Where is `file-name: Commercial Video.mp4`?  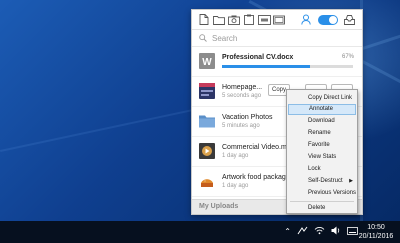
file-name: Commercial Video.mp4 is located at coordinates (258, 147).